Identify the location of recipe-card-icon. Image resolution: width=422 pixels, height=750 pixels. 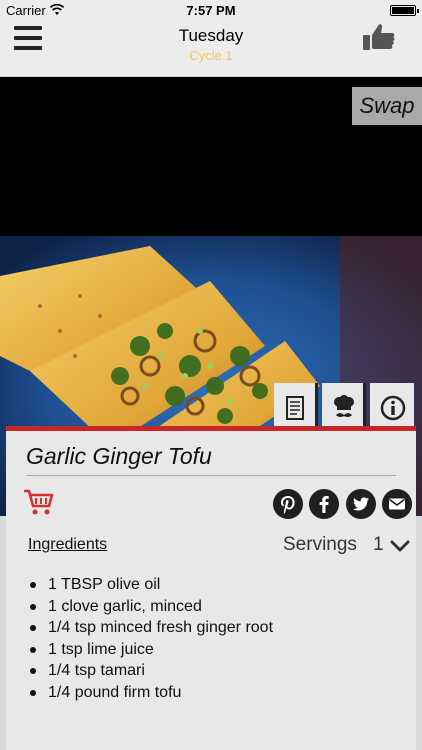
(295, 408).